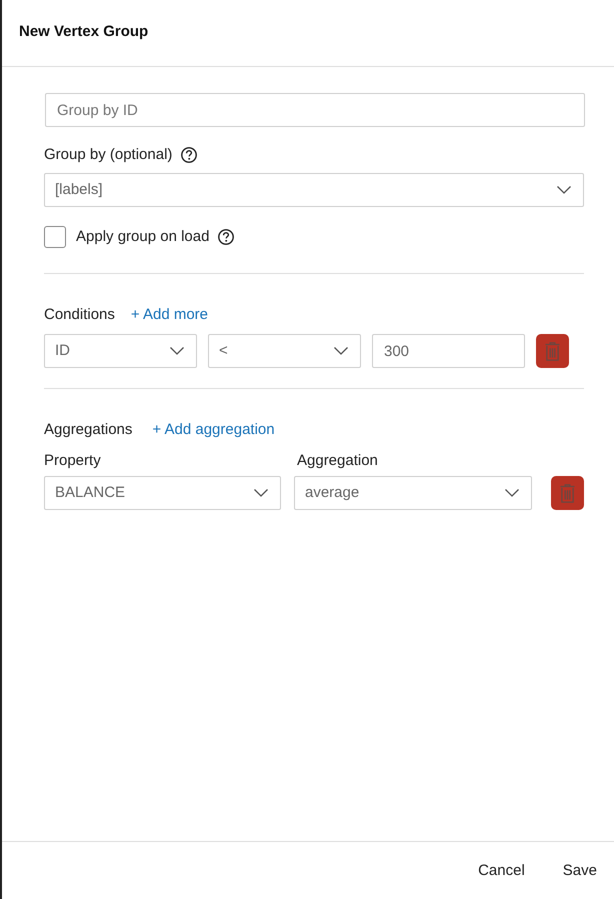  Describe the element at coordinates (120, 351) in the screenshot. I see `dropdown: ID` at that location.